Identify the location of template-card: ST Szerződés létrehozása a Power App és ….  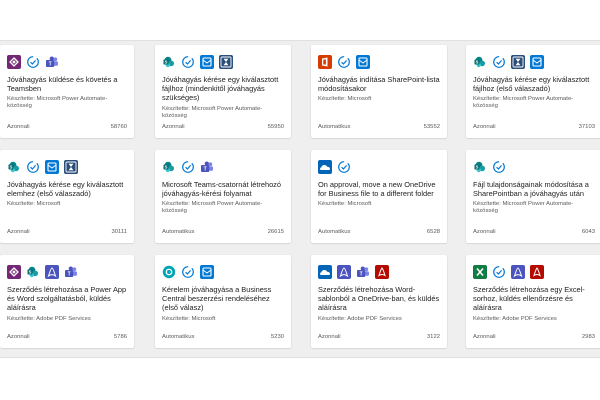
(67, 301).